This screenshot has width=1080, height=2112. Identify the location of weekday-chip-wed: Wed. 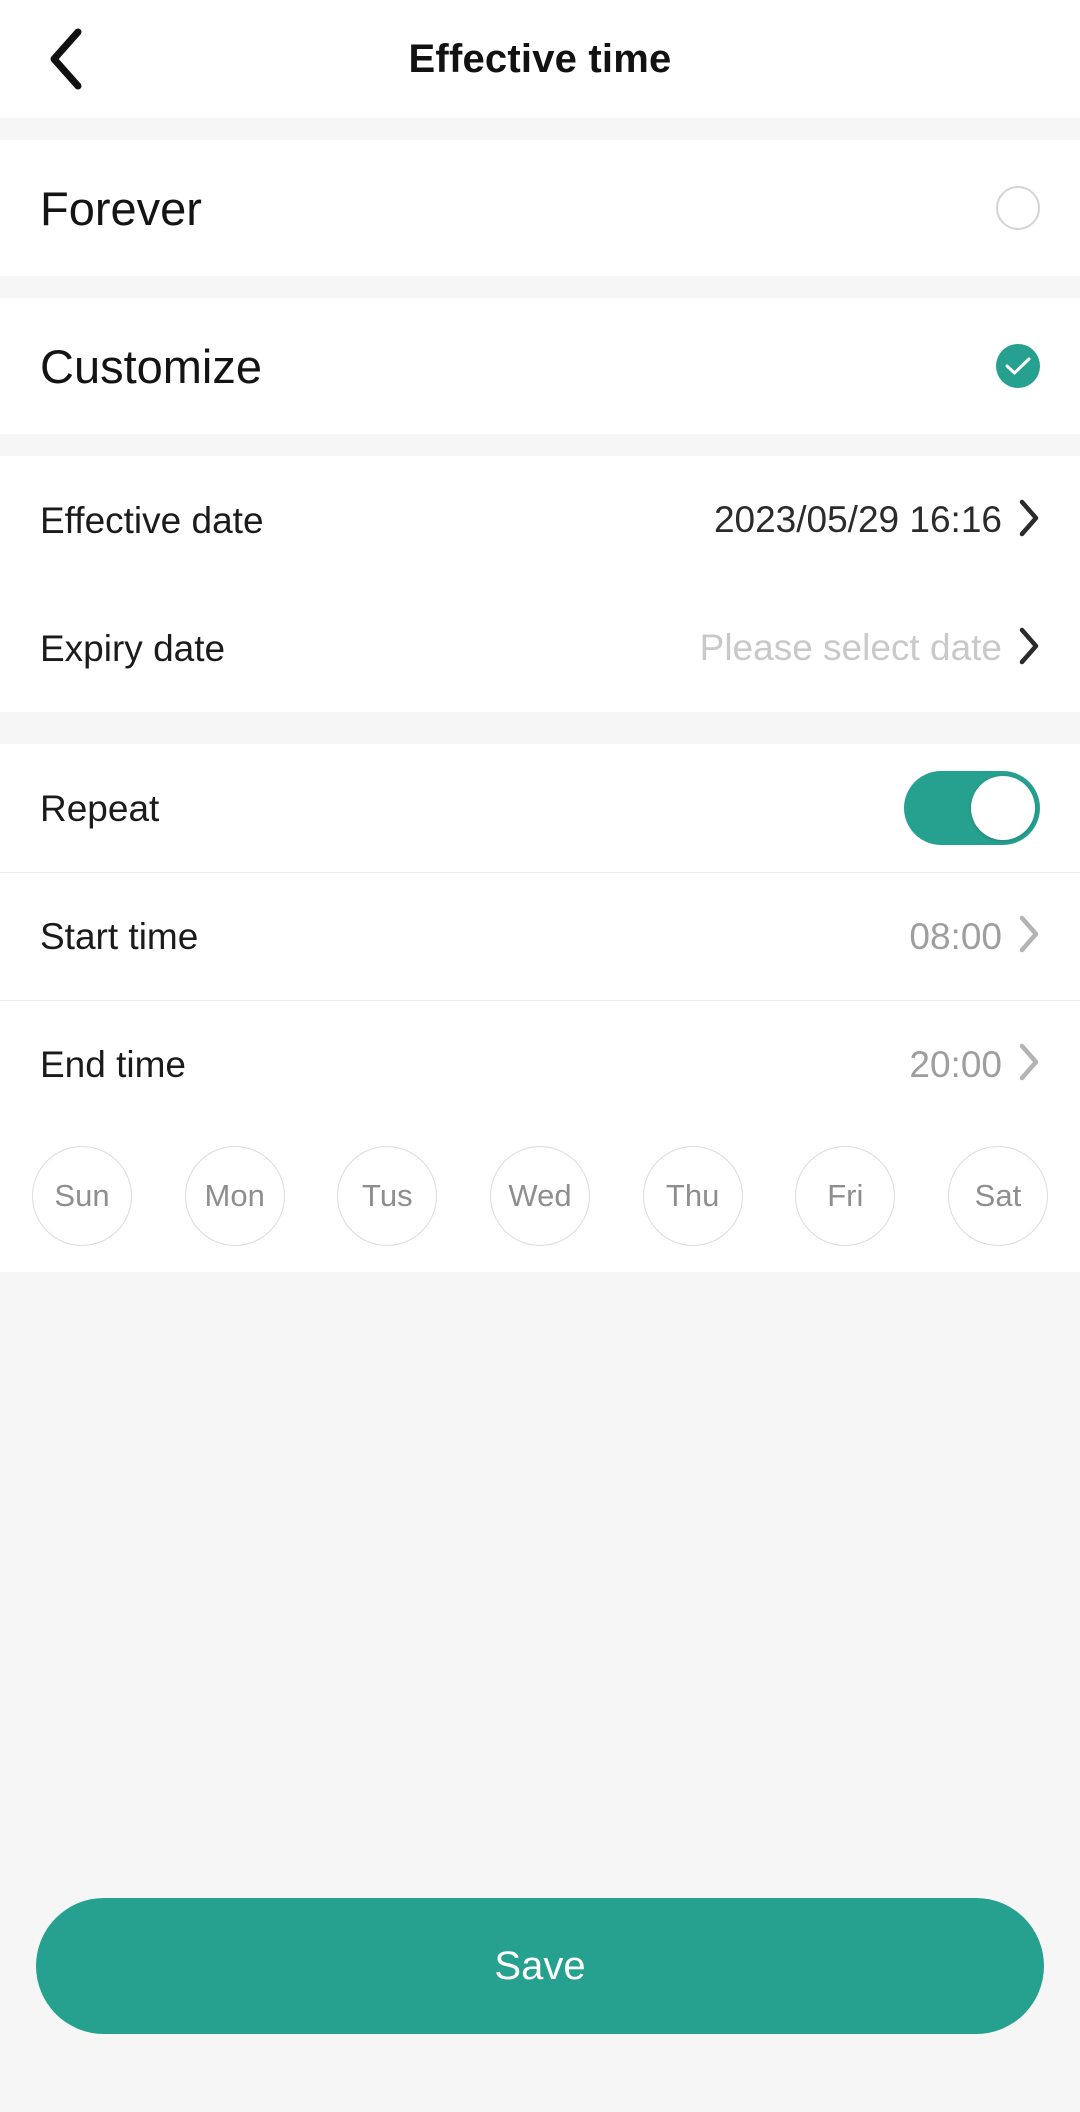
(539, 1196).